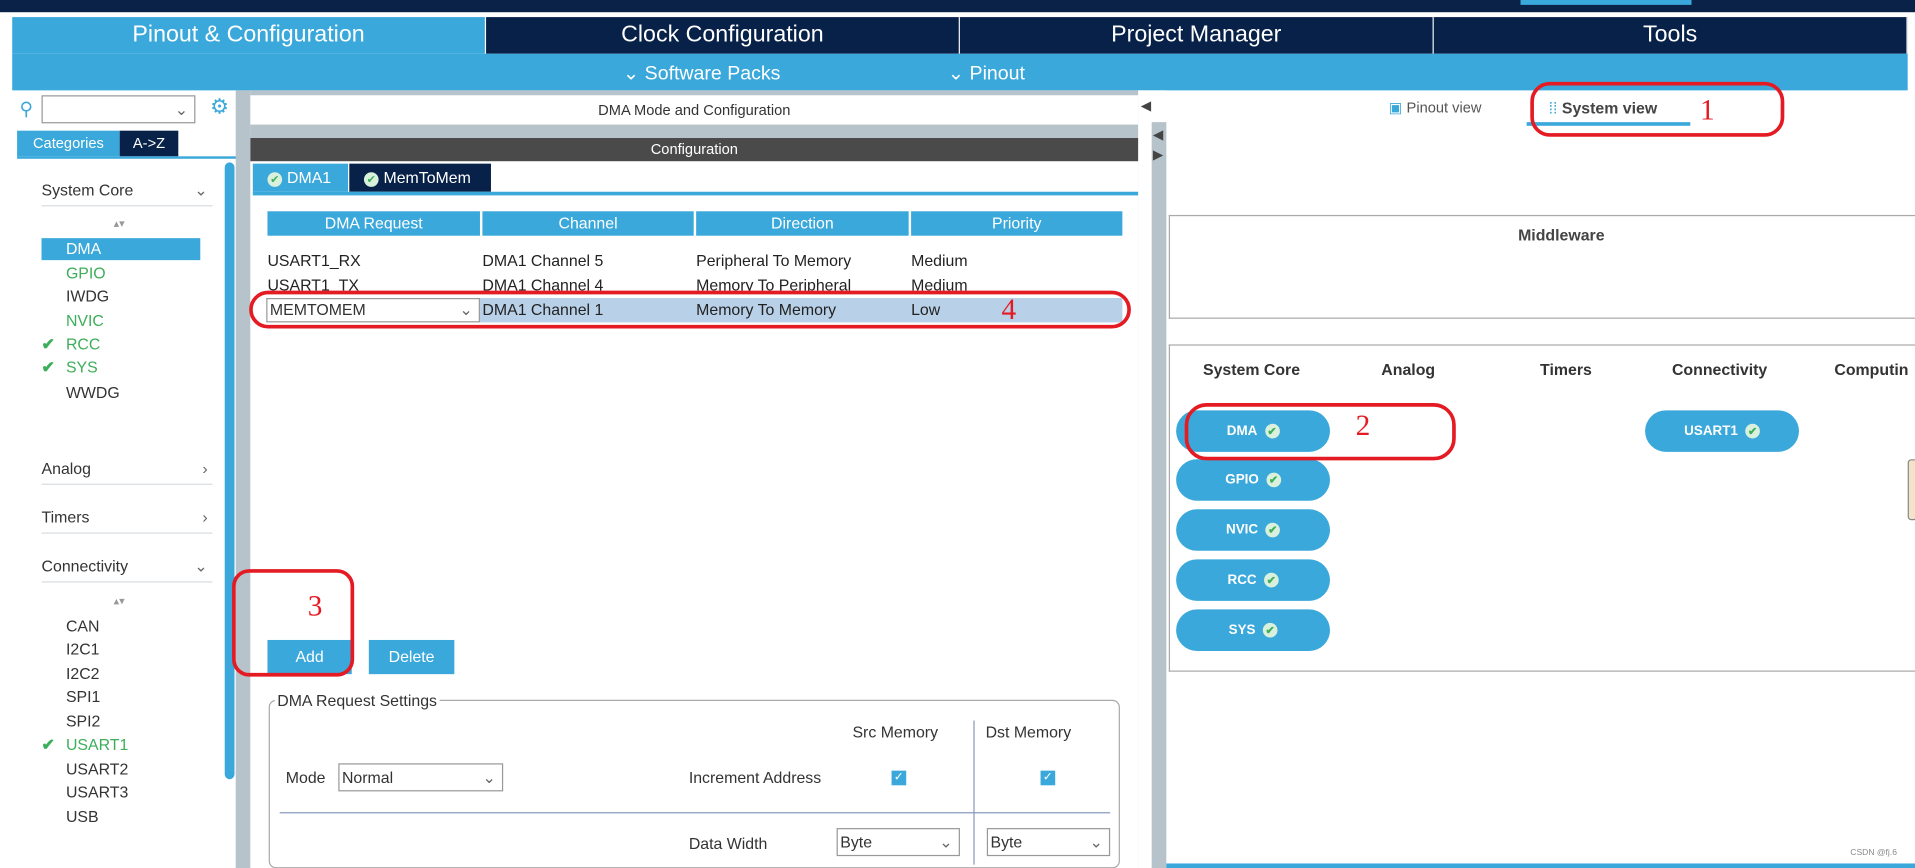 Image resolution: width=1915 pixels, height=868 pixels. What do you see at coordinates (68, 143) in the screenshot?
I see `tab-categories: Categories` at bounding box center [68, 143].